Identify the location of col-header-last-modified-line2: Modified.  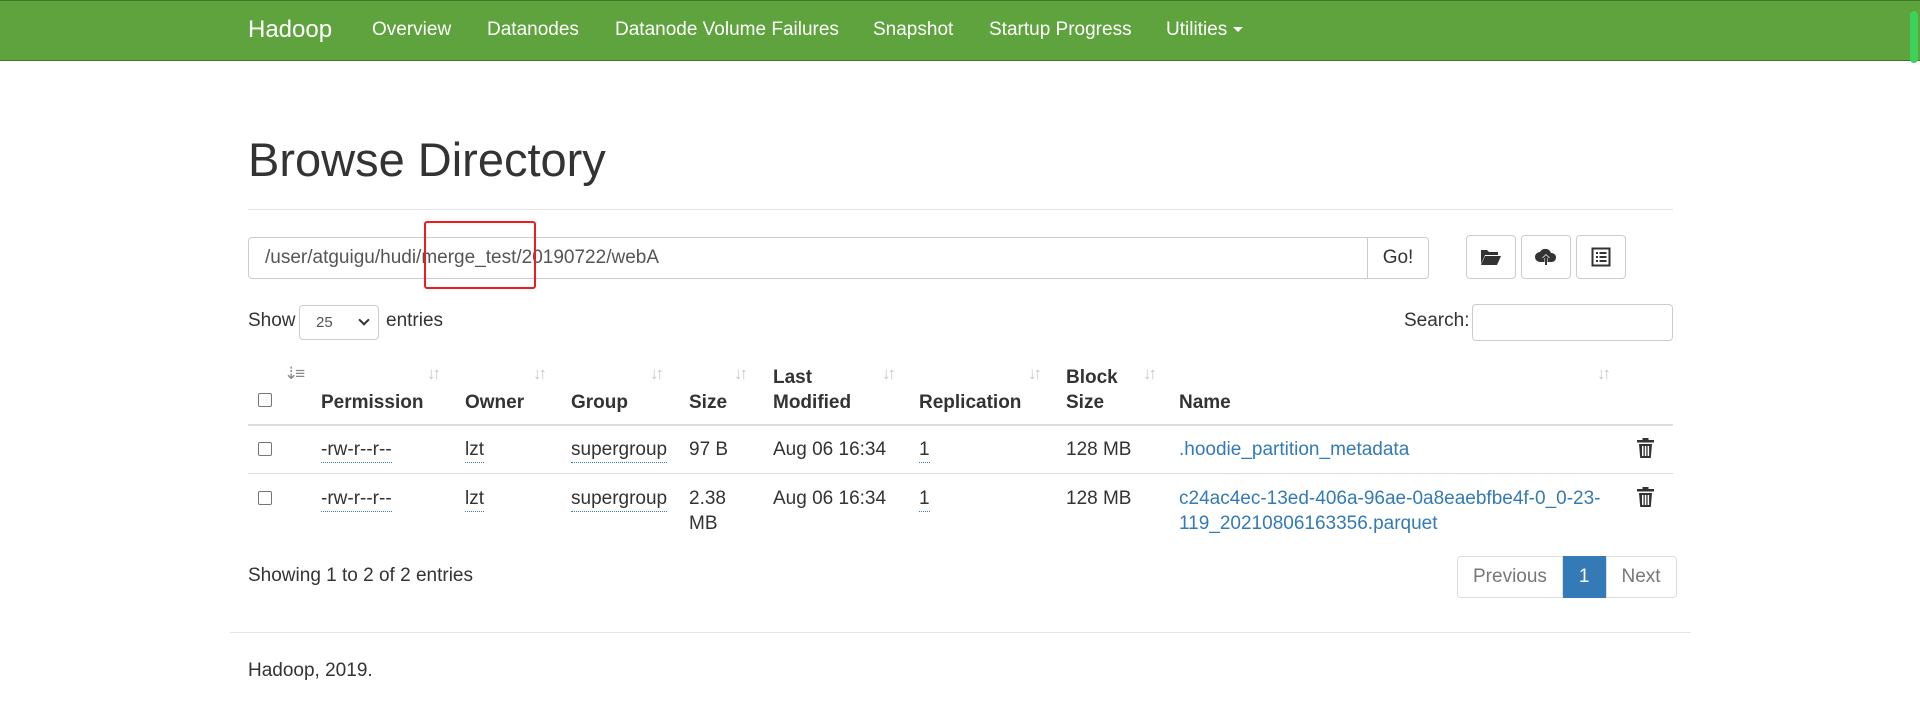
(812, 402).